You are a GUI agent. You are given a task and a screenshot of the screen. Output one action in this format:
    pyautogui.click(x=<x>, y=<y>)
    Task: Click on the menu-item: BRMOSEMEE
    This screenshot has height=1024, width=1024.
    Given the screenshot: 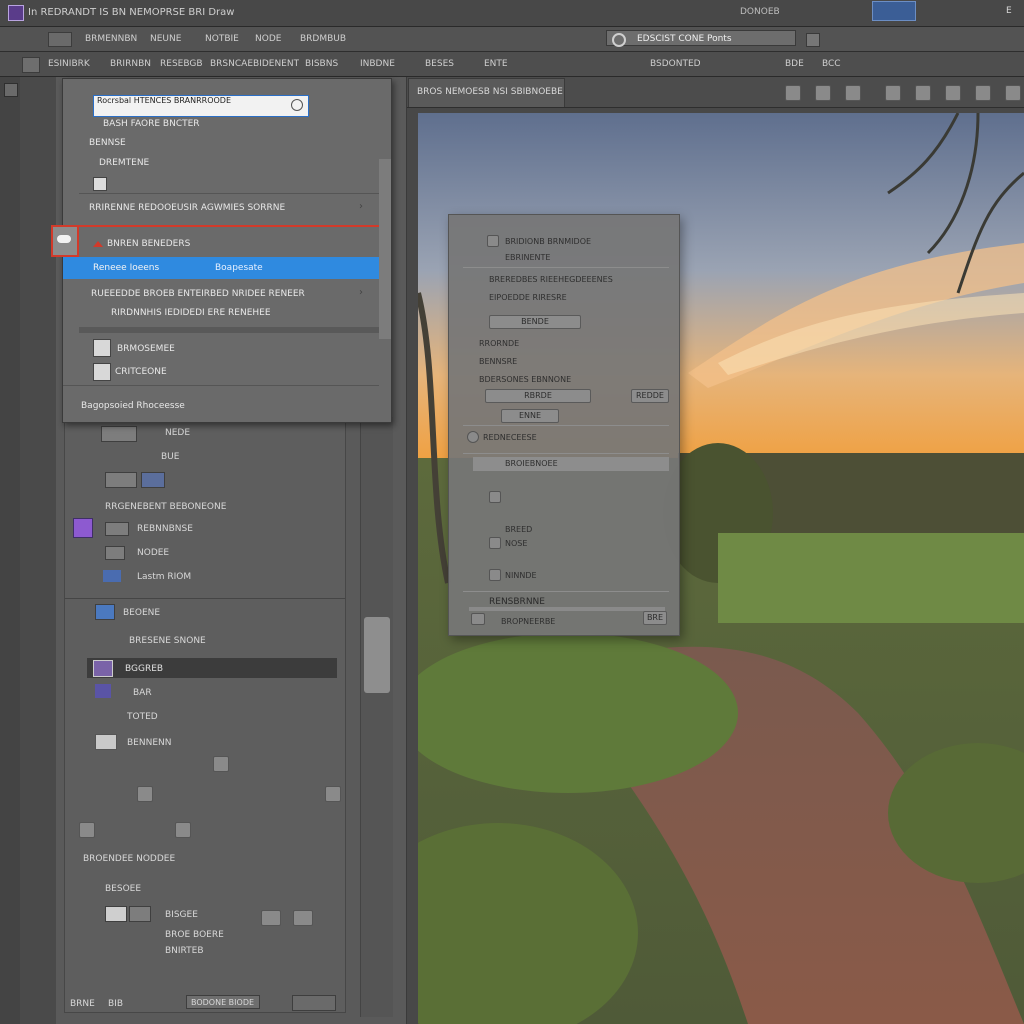 What is the action you would take?
    pyautogui.click(x=146, y=349)
    